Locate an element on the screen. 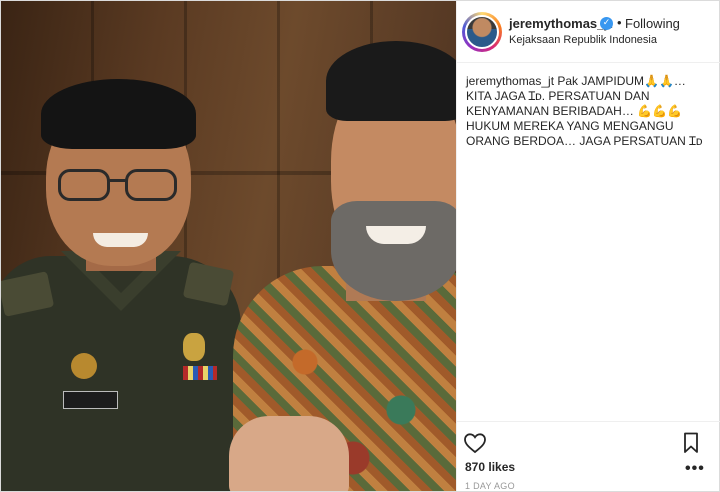  left-person-hair is located at coordinates (118, 114).